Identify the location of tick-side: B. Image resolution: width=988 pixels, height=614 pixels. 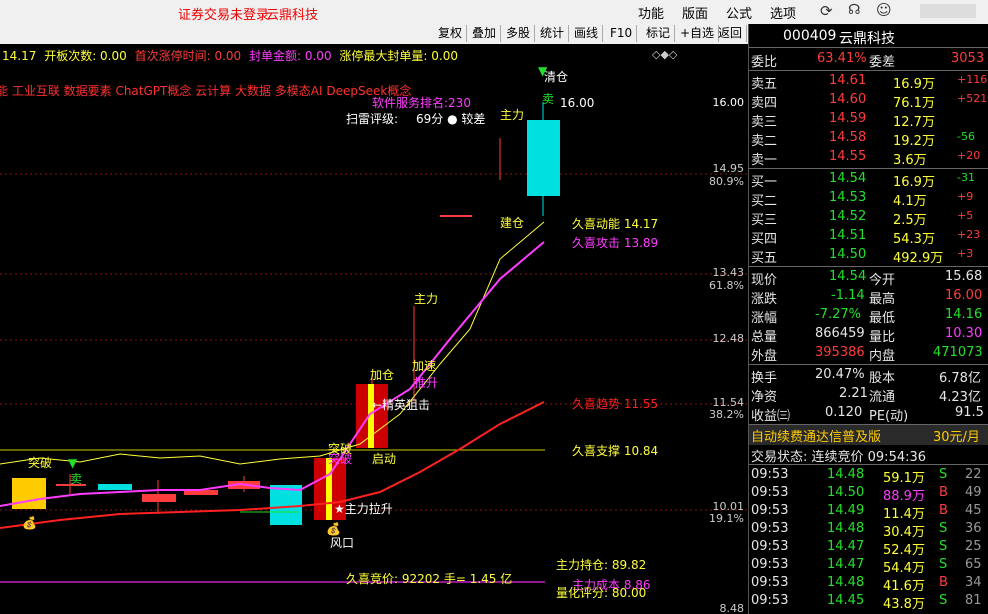
(943, 492).